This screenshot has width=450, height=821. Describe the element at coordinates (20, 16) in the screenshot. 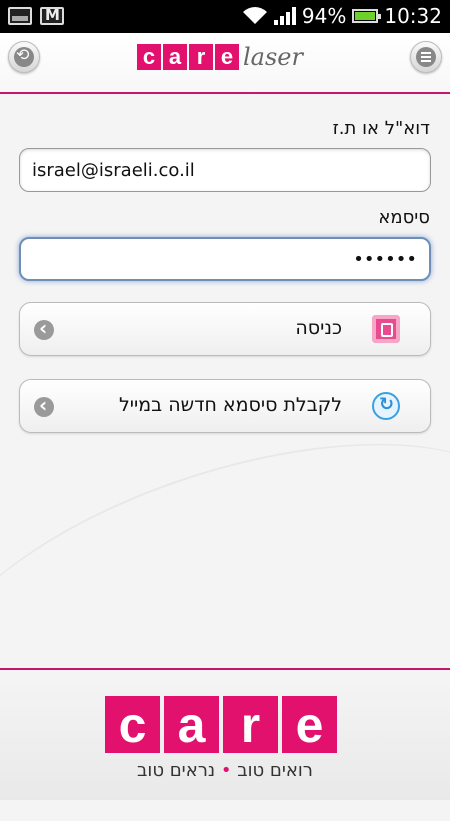

I see `gallery-notification-icon` at that location.